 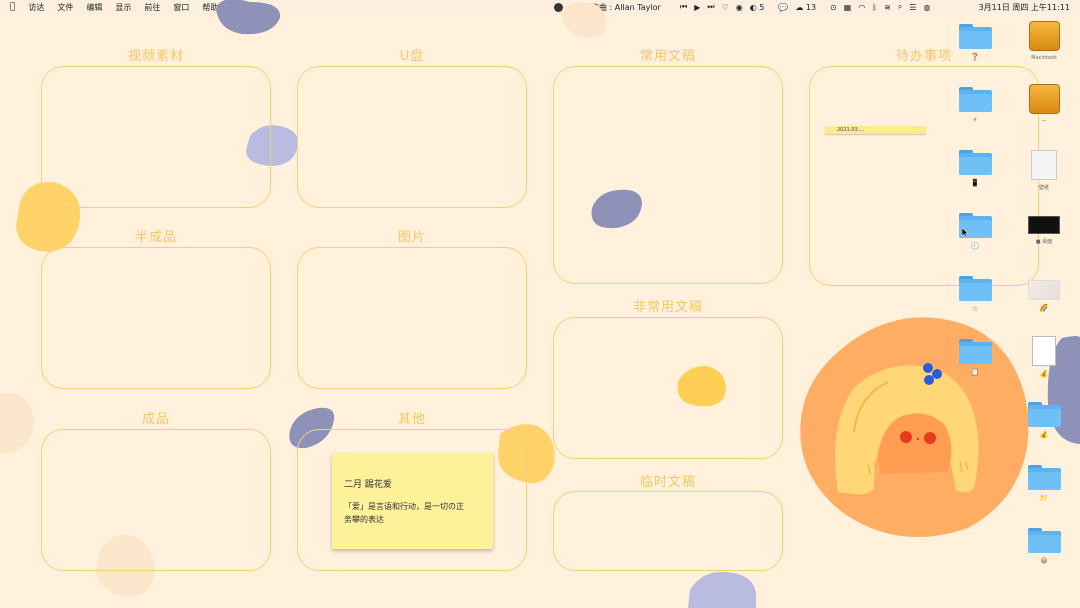 I want to click on play-circle-icon: ⊙, so click(x=833, y=7).